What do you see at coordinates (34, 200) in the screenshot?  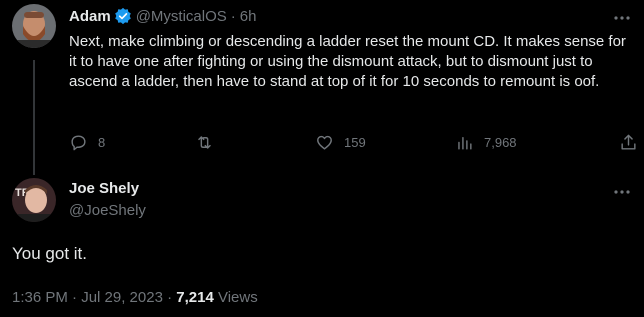 I see `reply-avatar: TR` at bounding box center [34, 200].